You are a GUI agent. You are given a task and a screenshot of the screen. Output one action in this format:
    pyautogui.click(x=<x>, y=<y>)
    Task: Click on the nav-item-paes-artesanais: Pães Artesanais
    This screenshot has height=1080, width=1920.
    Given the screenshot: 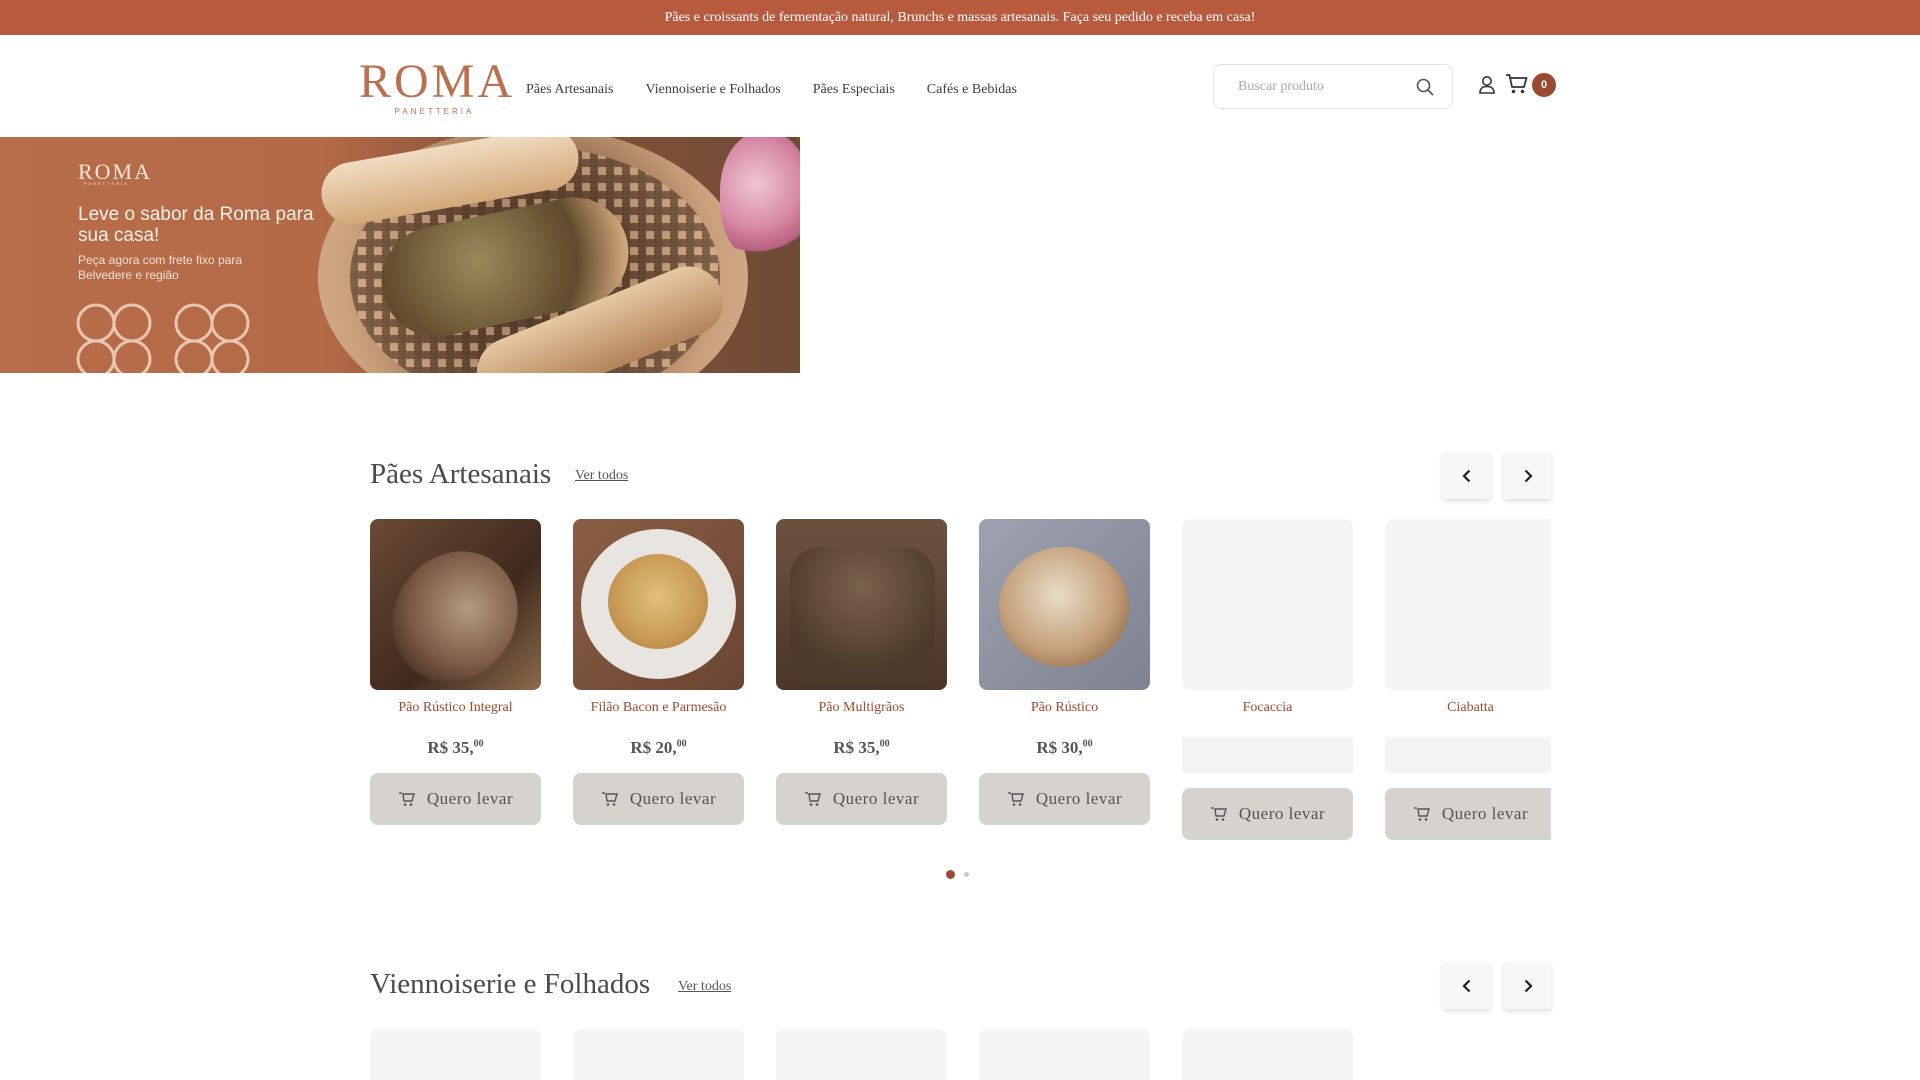 What is the action you would take?
    pyautogui.click(x=569, y=90)
    